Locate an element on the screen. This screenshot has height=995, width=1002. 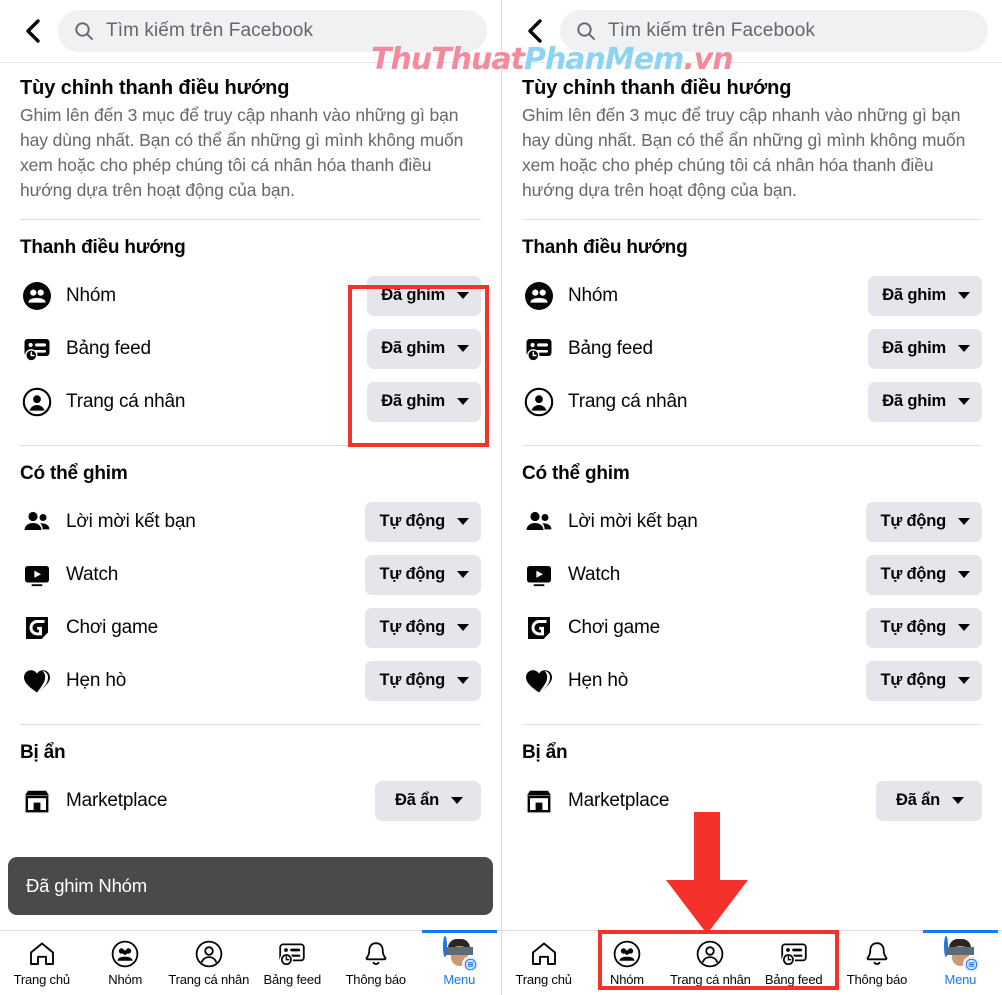
row-label: Lời mời kết bạn is located at coordinates (131, 521).